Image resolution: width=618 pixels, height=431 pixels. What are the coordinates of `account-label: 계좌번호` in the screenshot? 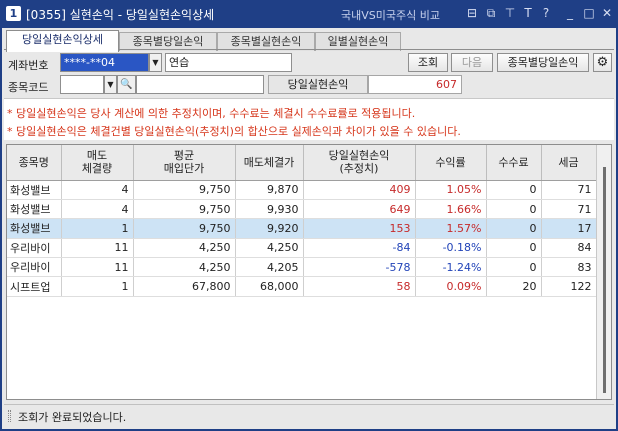 It's located at (28, 65).